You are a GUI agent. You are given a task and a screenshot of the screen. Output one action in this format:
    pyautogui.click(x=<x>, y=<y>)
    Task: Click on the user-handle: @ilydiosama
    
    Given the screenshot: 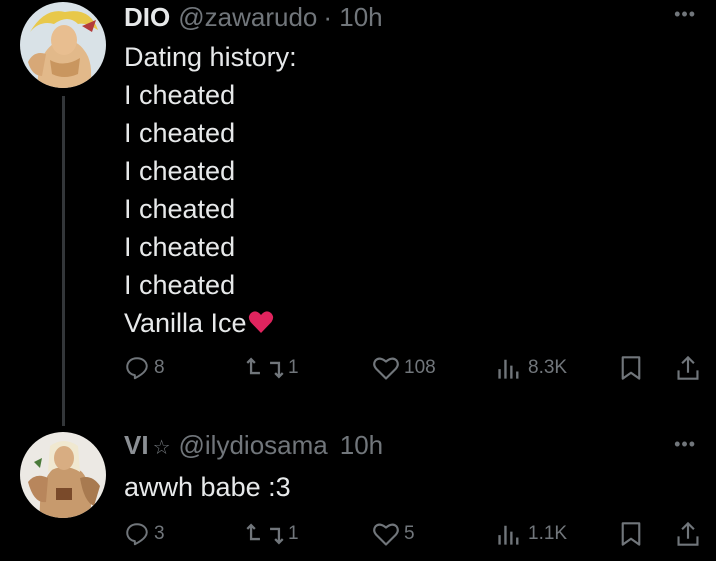 What is the action you would take?
    pyautogui.click(x=253, y=445)
    